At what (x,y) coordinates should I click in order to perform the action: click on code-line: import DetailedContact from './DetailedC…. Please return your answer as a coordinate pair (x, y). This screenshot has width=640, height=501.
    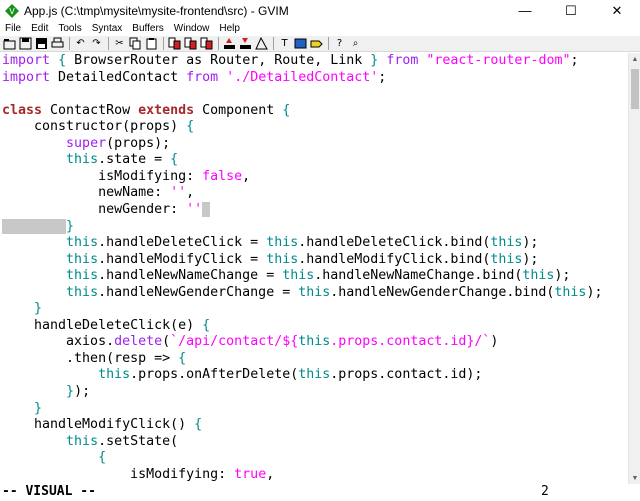
    Looking at the image, I should click on (194, 78).